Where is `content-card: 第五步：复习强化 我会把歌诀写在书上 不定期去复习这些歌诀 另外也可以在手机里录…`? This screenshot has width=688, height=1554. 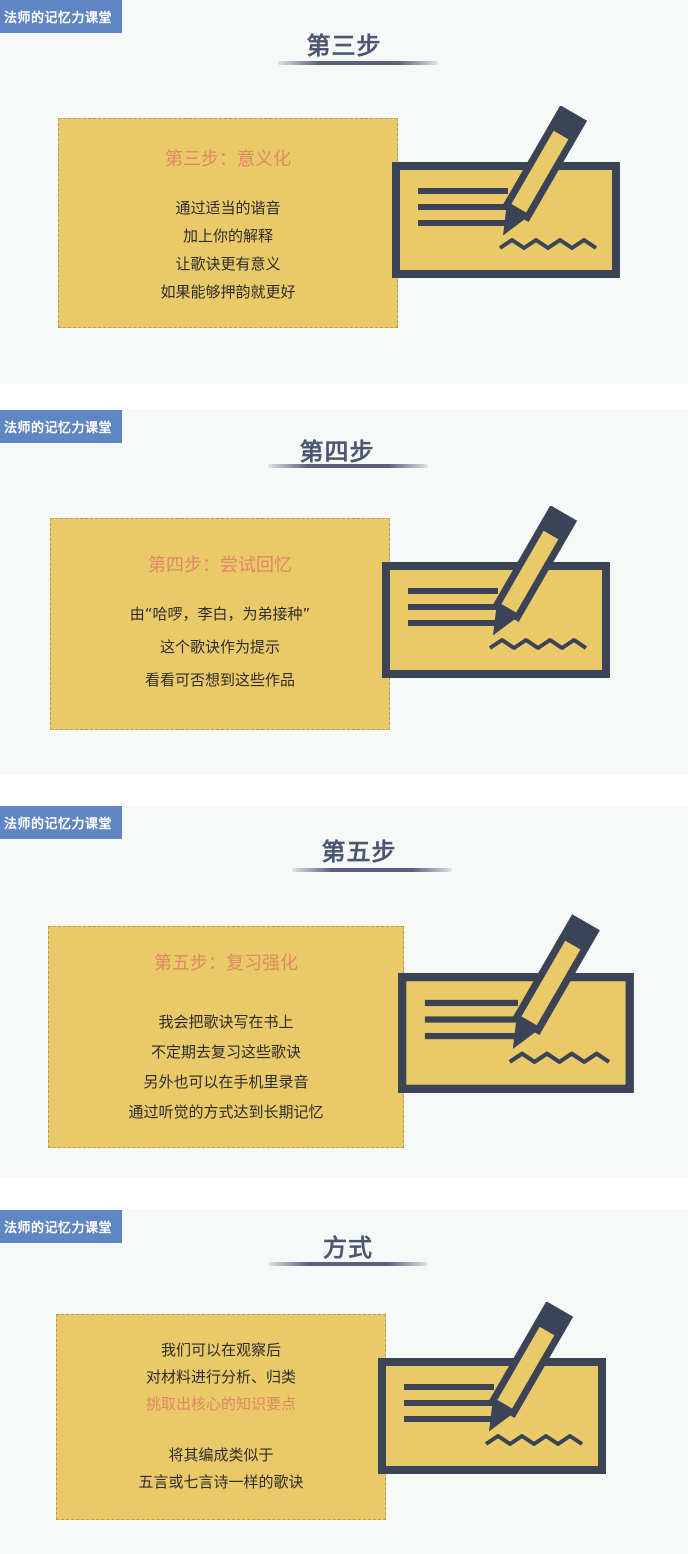
content-card: 第五步：复习强化 我会把歌诀写在书上 不定期去复习这些歌诀 另外也可以在手机里录… is located at coordinates (226, 1037).